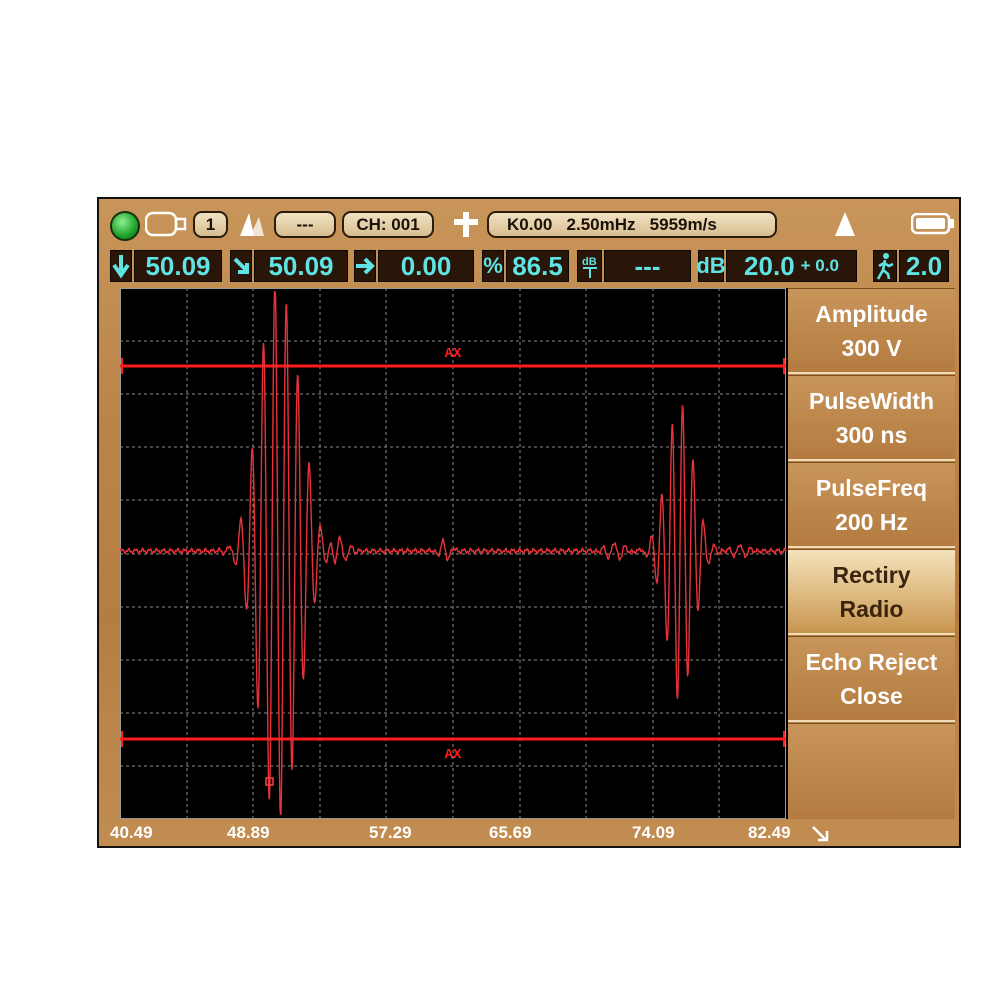  I want to click on x-tick-2: 57.29, so click(390, 832).